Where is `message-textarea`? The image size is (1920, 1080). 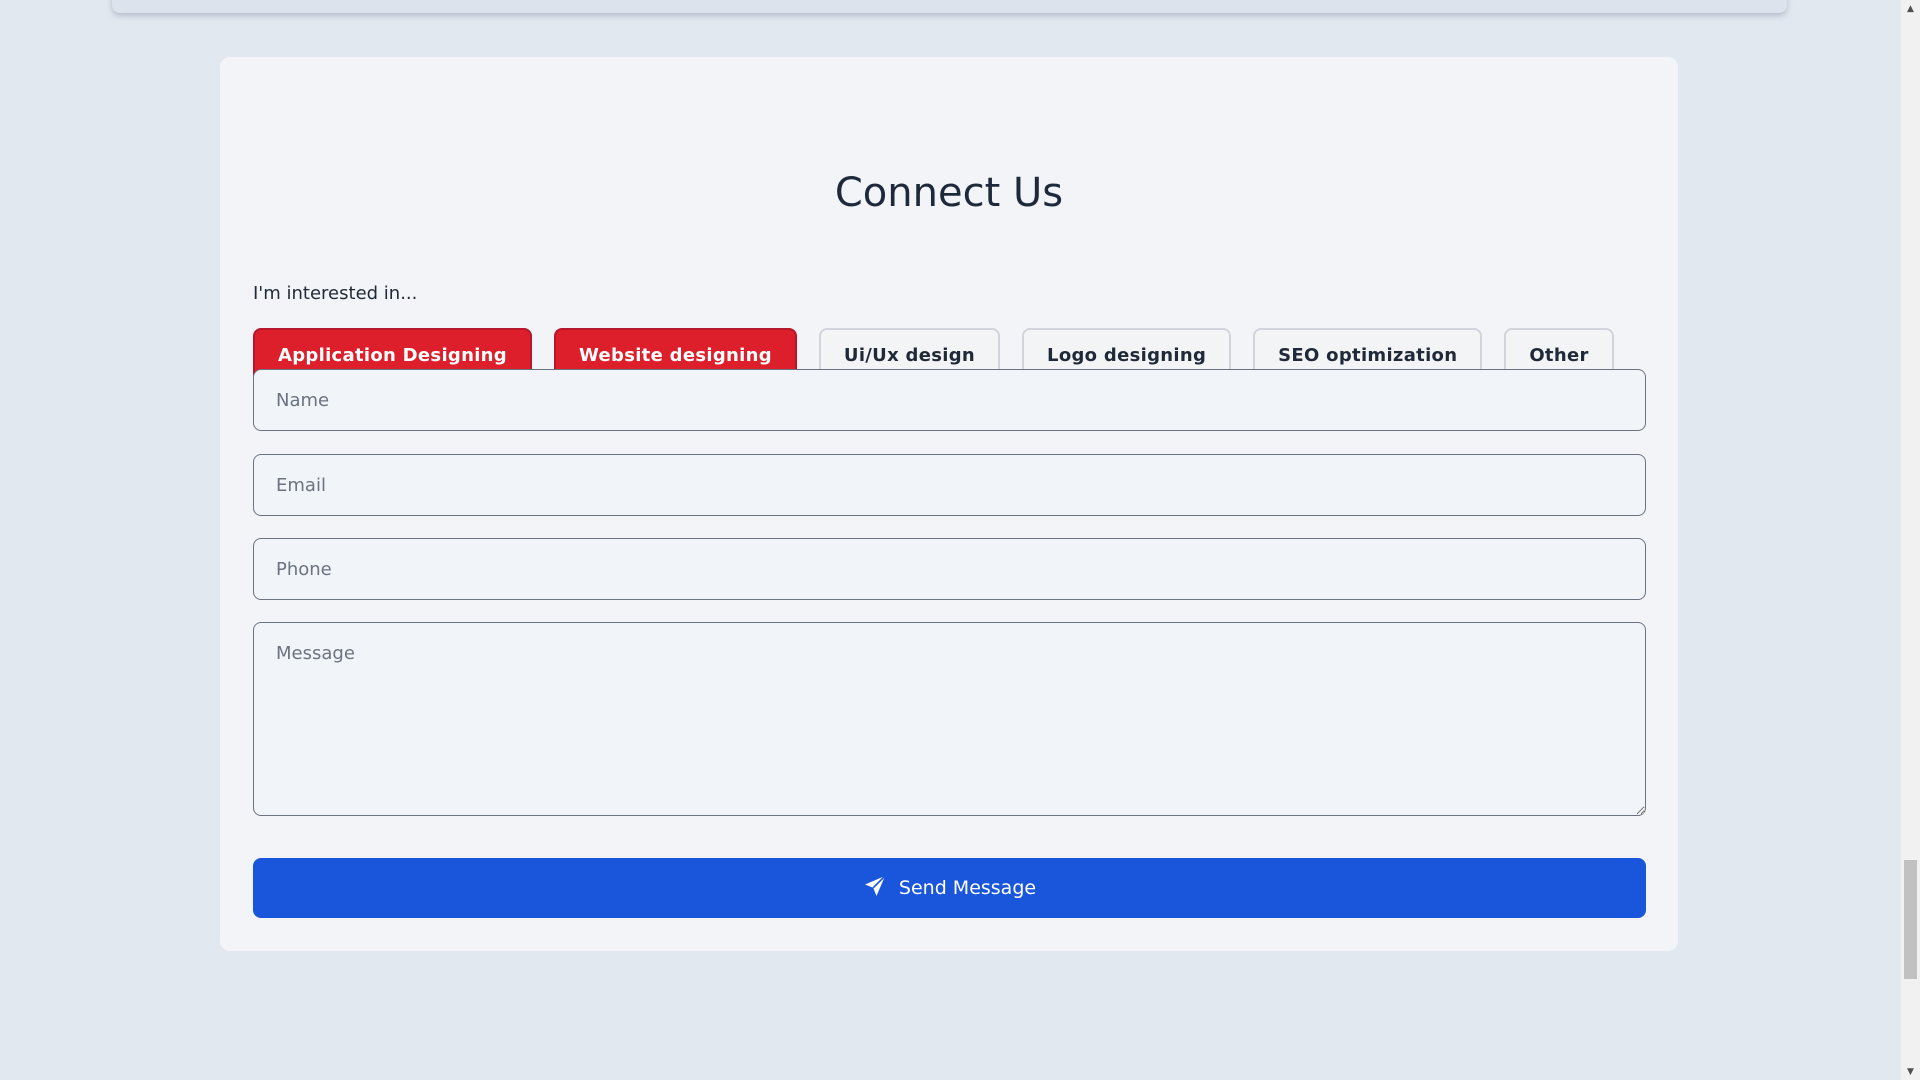 message-textarea is located at coordinates (949, 719).